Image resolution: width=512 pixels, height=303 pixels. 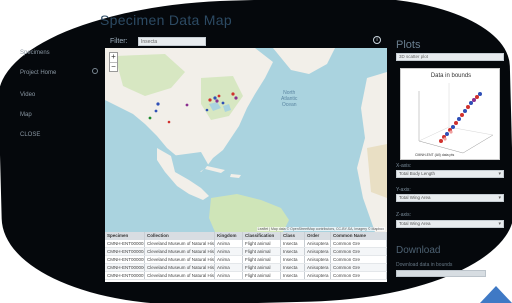 I want to click on table-cell: CMNH-ENT000007, so click(x=126, y=275).